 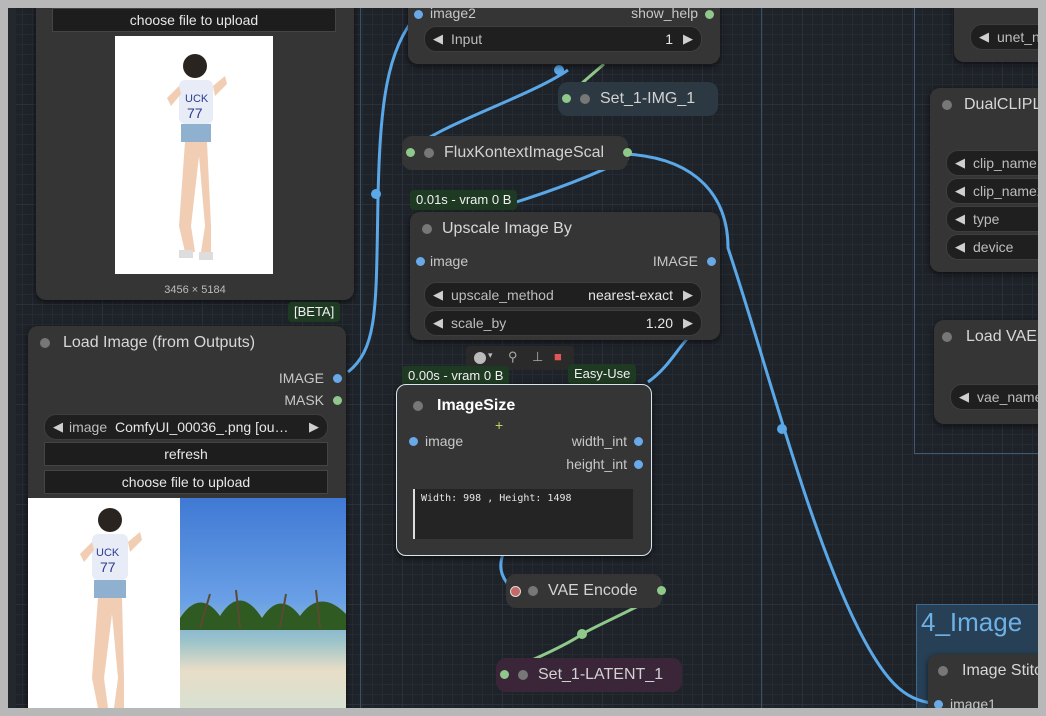 I want to click on left-edge-panel, so click(x=12, y=358).